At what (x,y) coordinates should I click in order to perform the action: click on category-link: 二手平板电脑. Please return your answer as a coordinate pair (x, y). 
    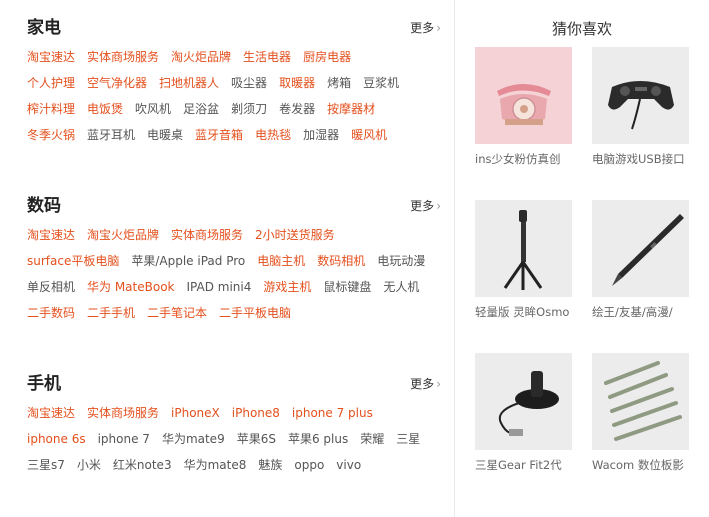
    Looking at the image, I should click on (255, 313).